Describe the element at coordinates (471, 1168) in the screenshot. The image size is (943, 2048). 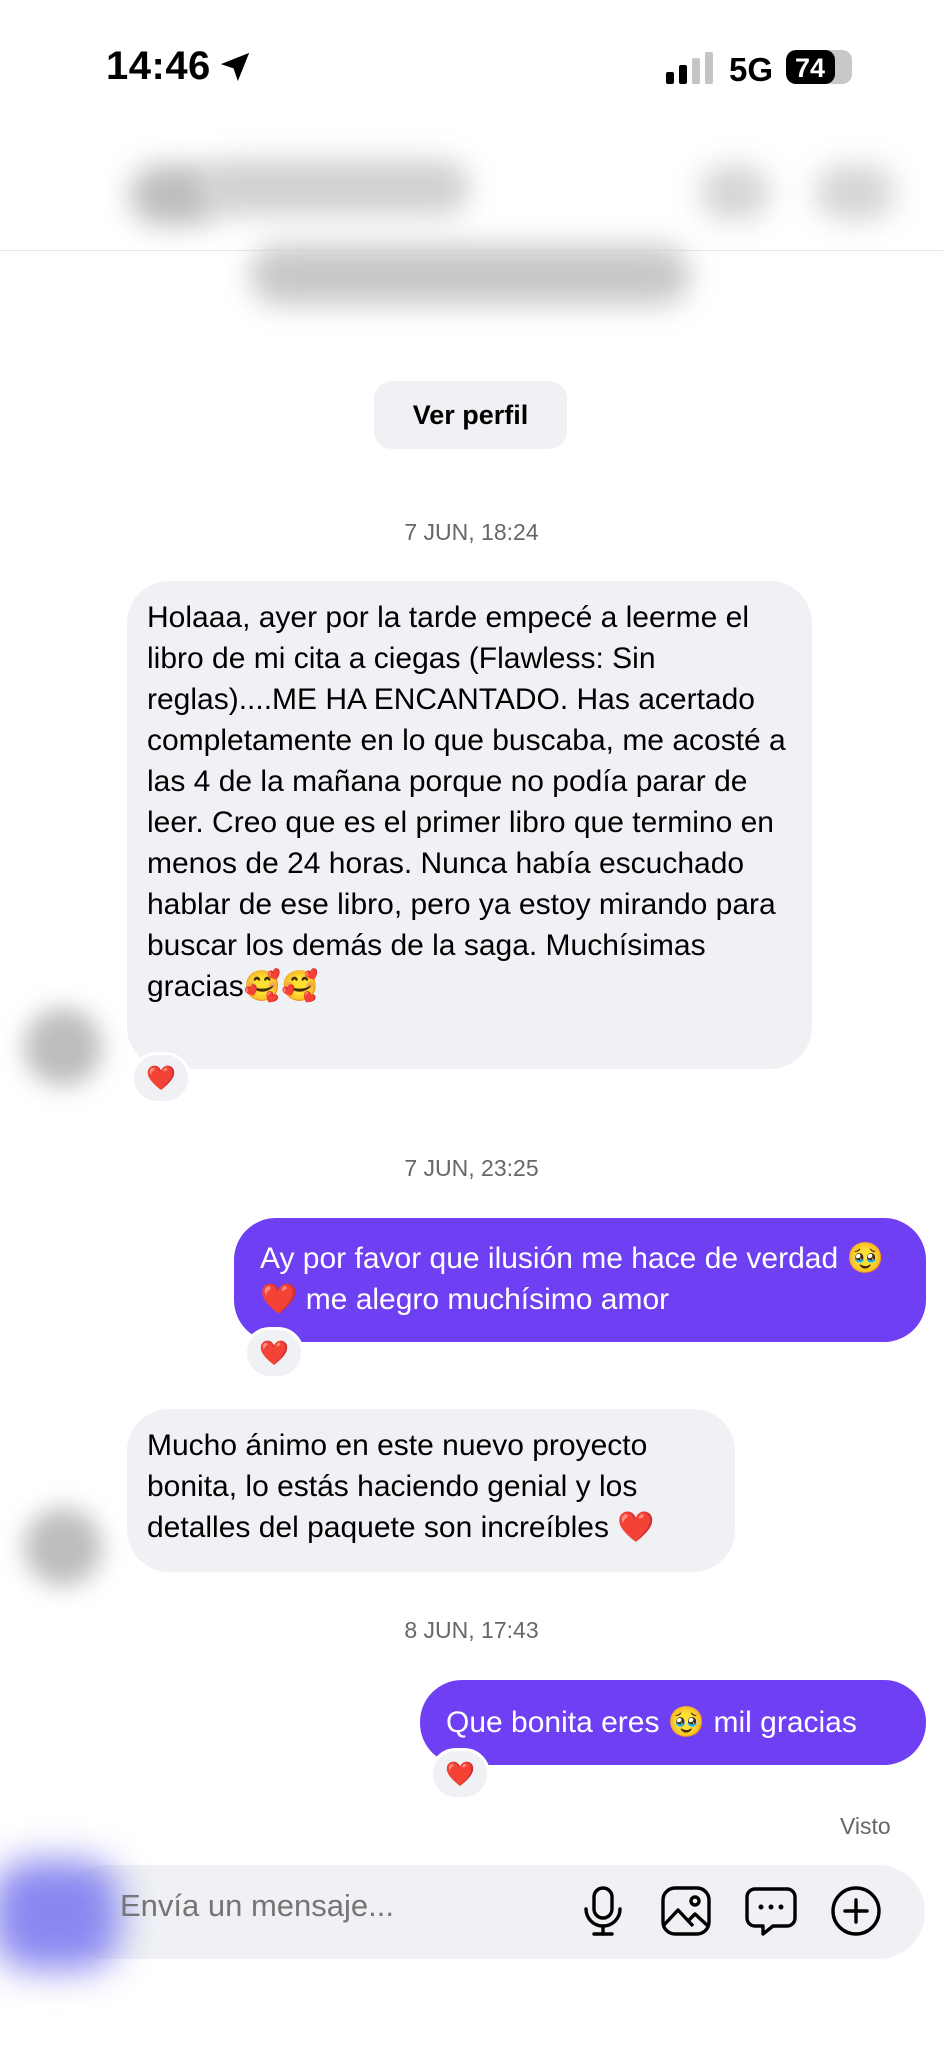
I see `date-separator: 7 JUN, 23:25` at that location.